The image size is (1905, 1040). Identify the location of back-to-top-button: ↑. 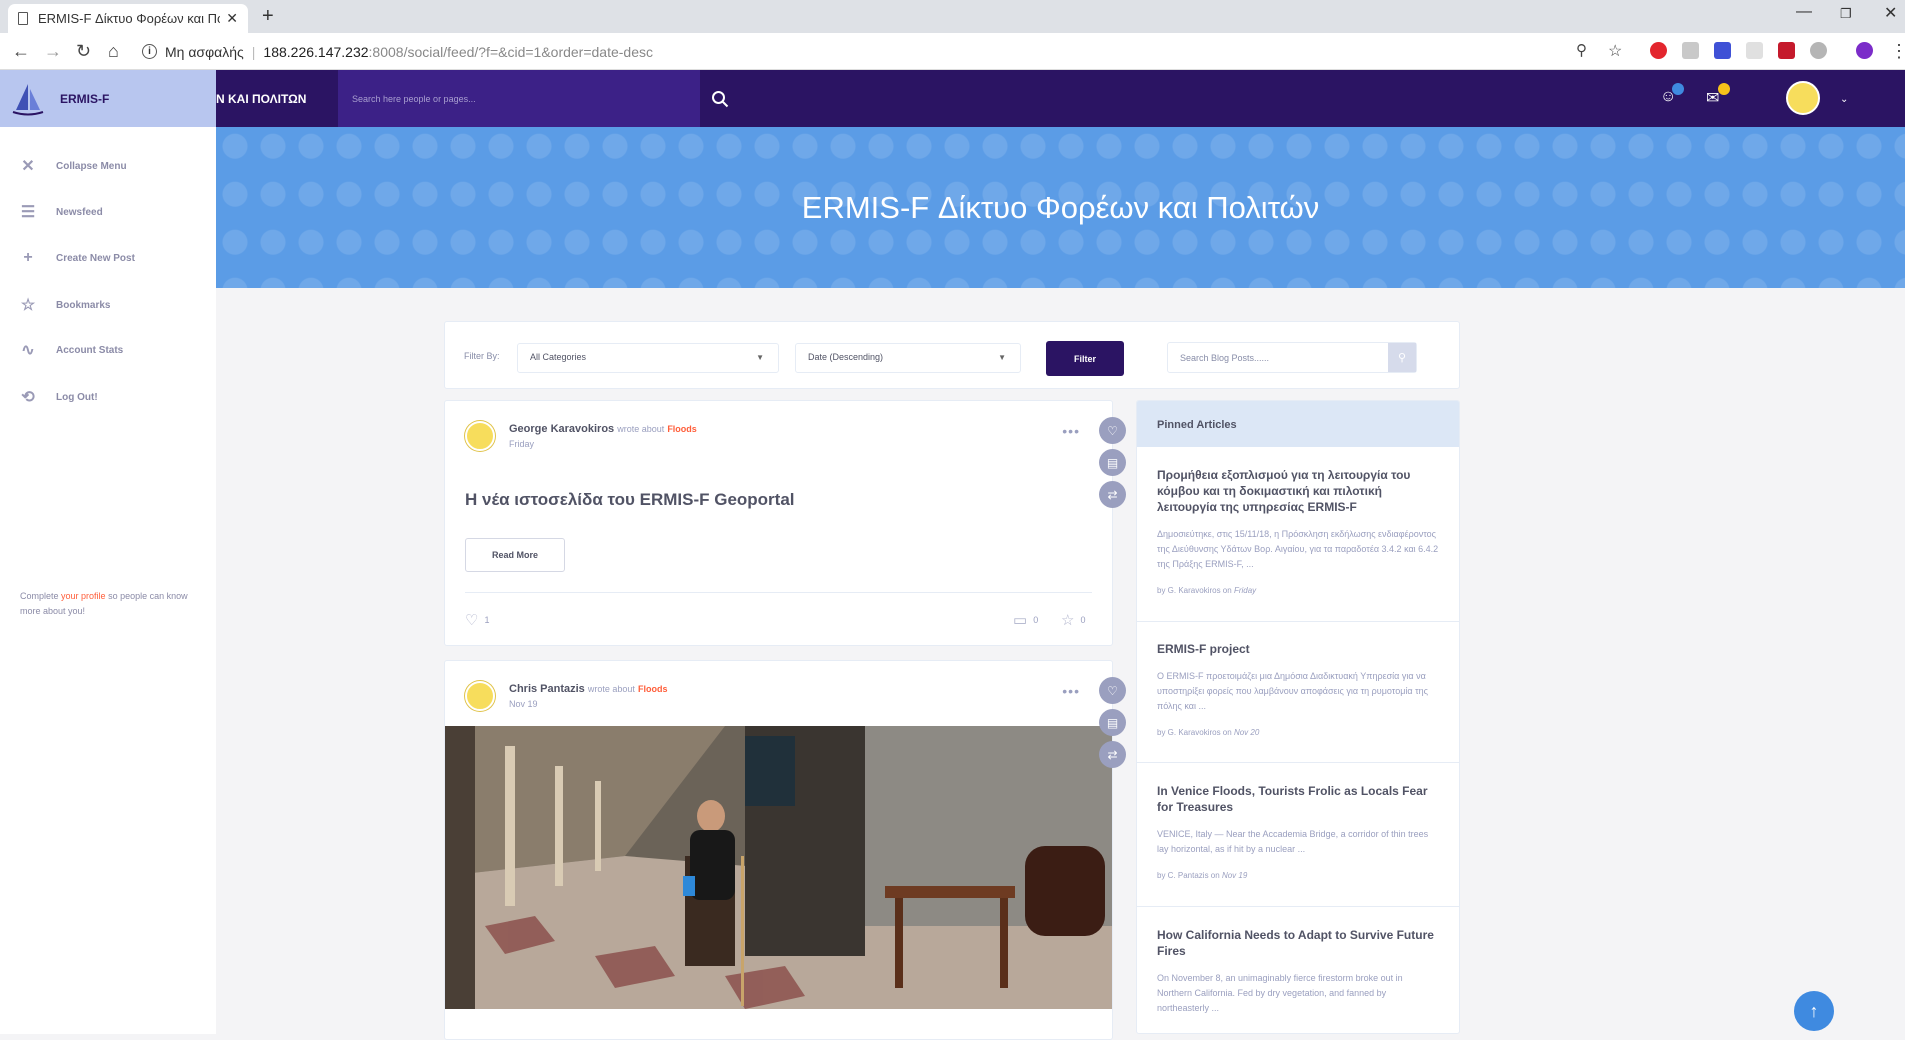
(1814, 1011).